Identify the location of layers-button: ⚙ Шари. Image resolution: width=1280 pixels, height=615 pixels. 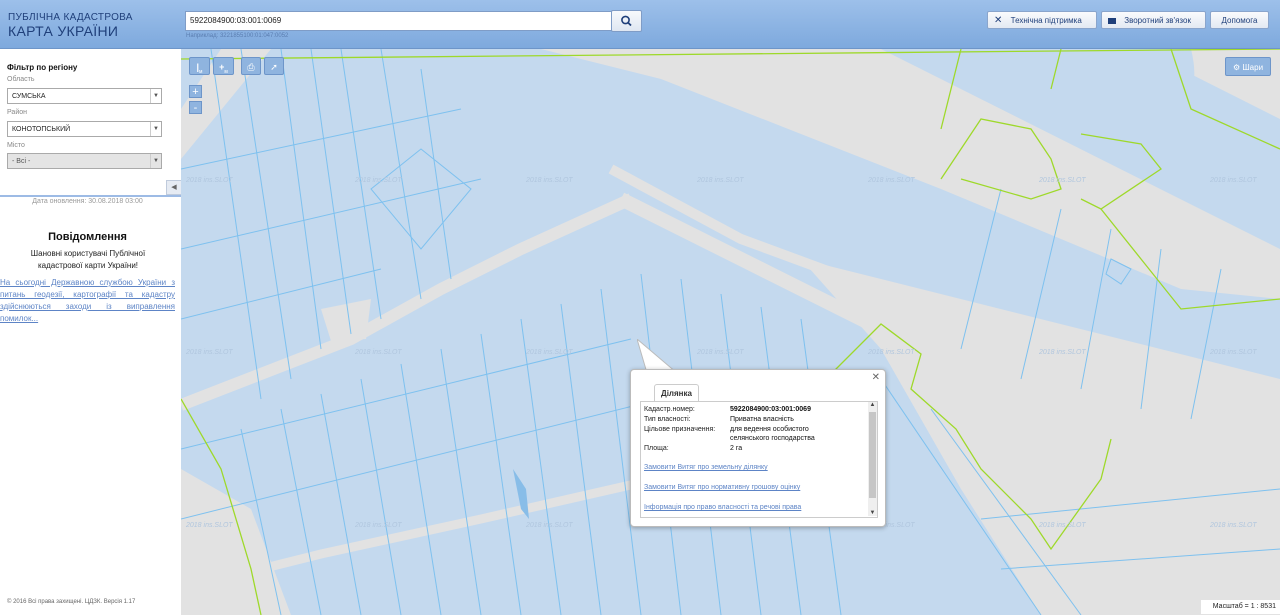
(1248, 66).